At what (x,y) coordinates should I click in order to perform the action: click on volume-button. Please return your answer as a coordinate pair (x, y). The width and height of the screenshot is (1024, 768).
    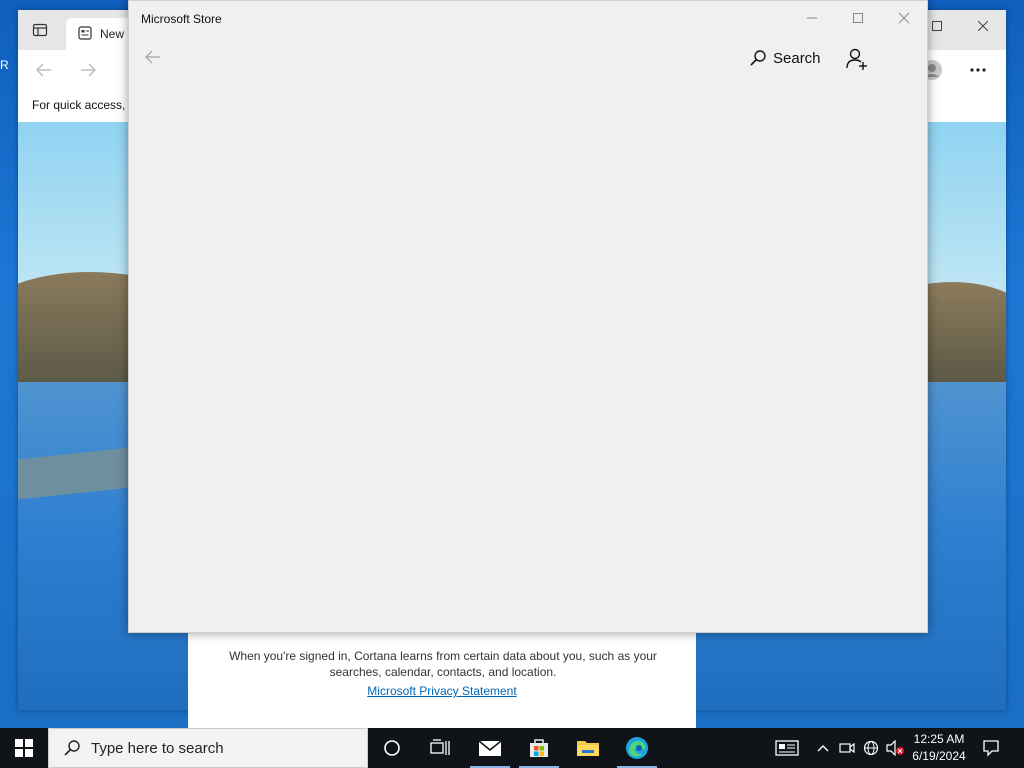
    Looking at the image, I should click on (895, 748).